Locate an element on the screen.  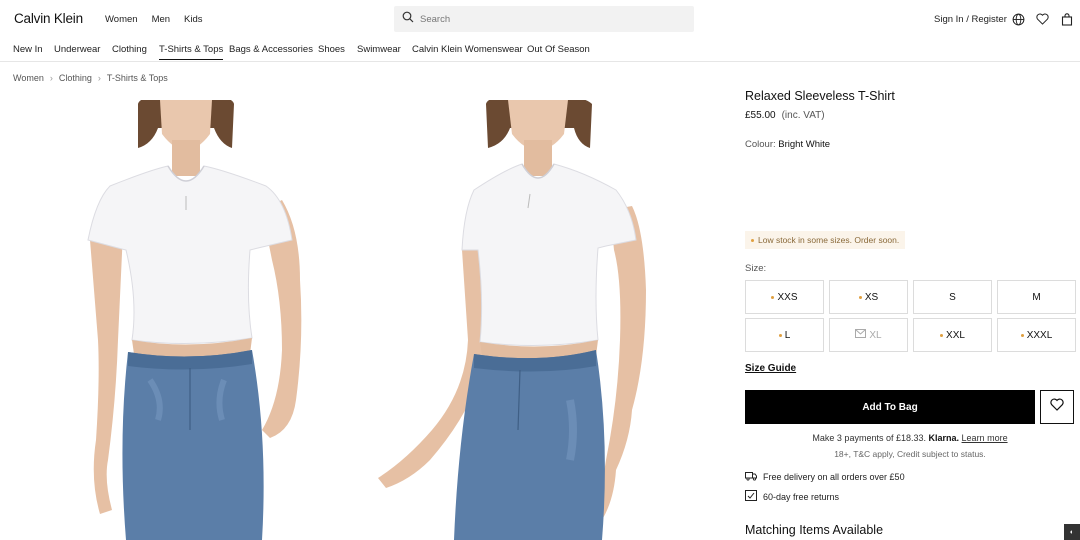
wishlist-button is located at coordinates (1057, 407).